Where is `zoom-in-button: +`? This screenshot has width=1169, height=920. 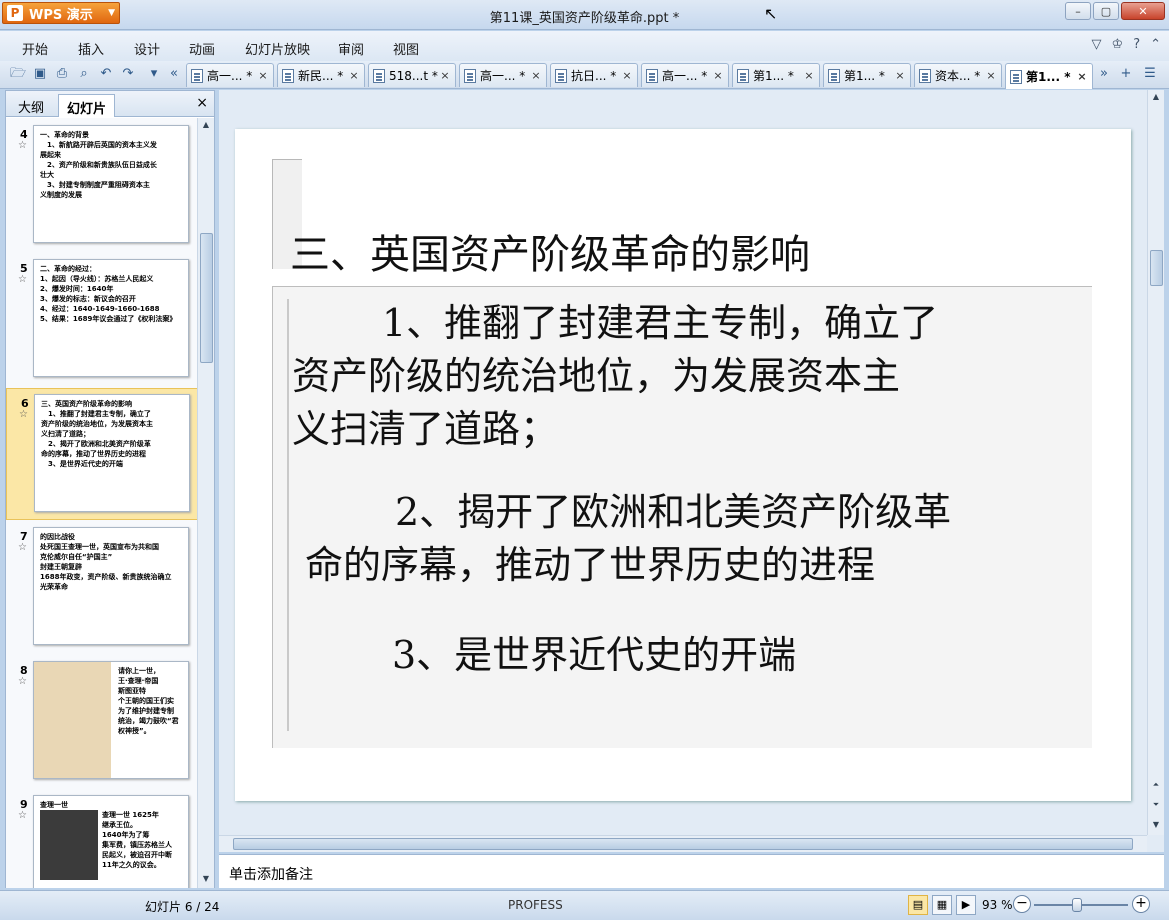 zoom-in-button: + is located at coordinates (1141, 904).